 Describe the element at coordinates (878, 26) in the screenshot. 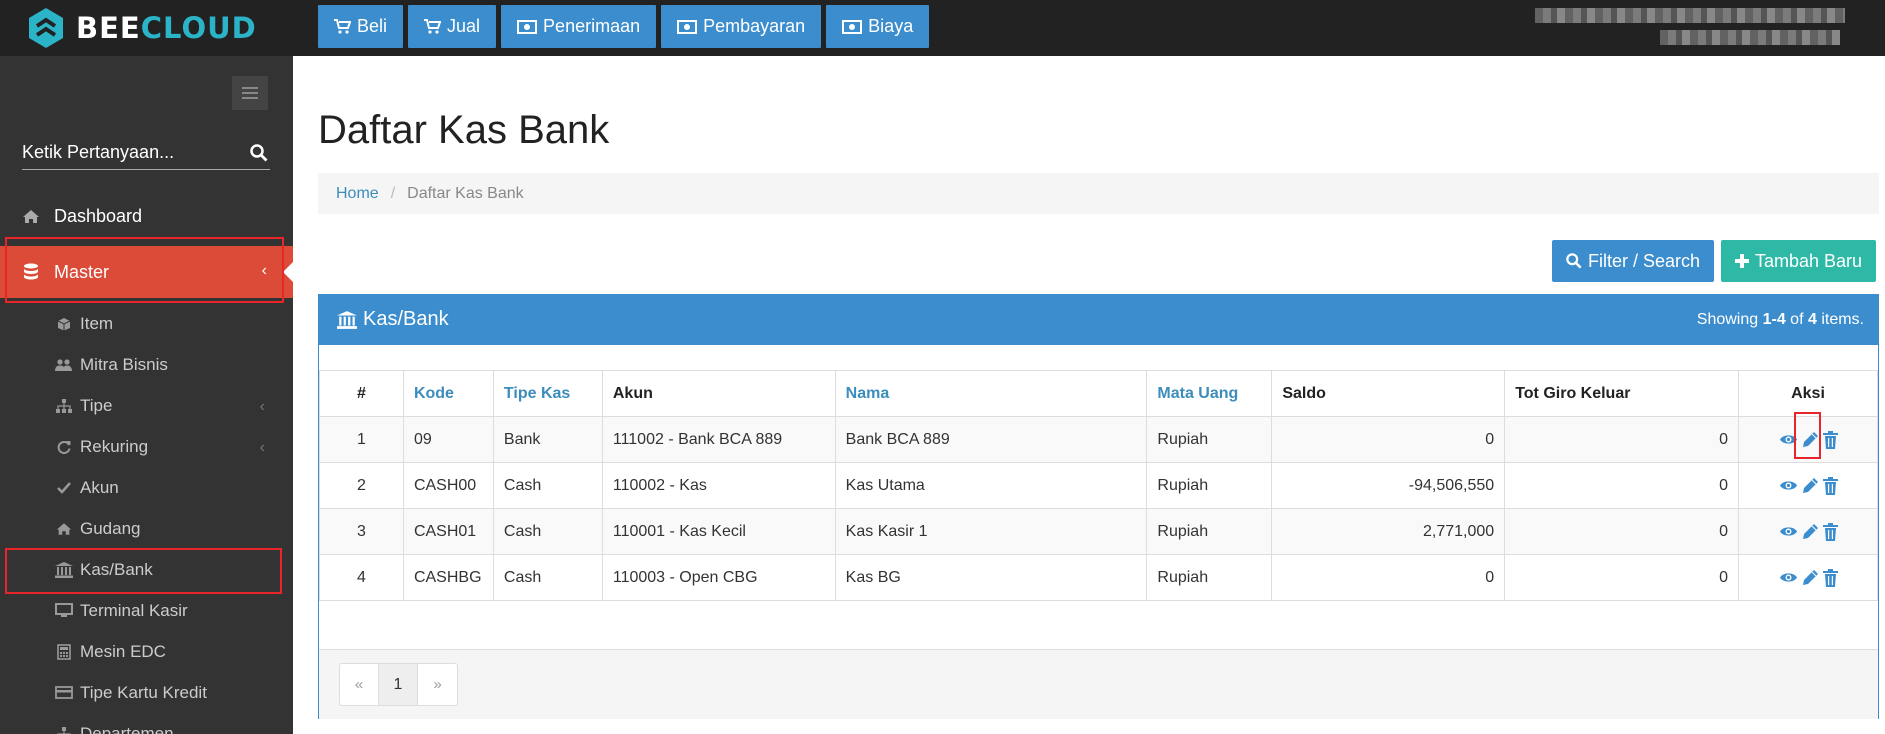

I see `biaya-button: Biaya` at that location.